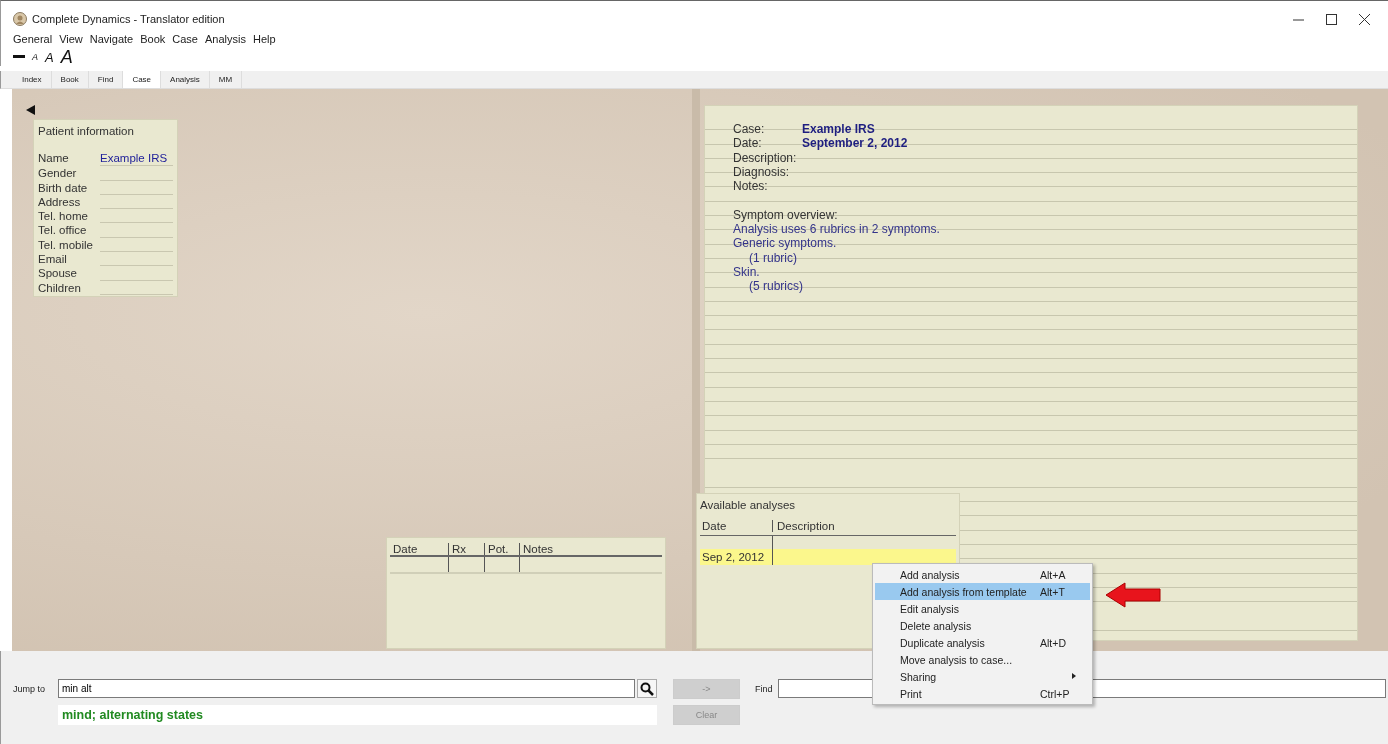 Image resolution: width=1388 pixels, height=744 pixels. What do you see at coordinates (765, 157) in the screenshot?
I see `field-label: Description:` at bounding box center [765, 157].